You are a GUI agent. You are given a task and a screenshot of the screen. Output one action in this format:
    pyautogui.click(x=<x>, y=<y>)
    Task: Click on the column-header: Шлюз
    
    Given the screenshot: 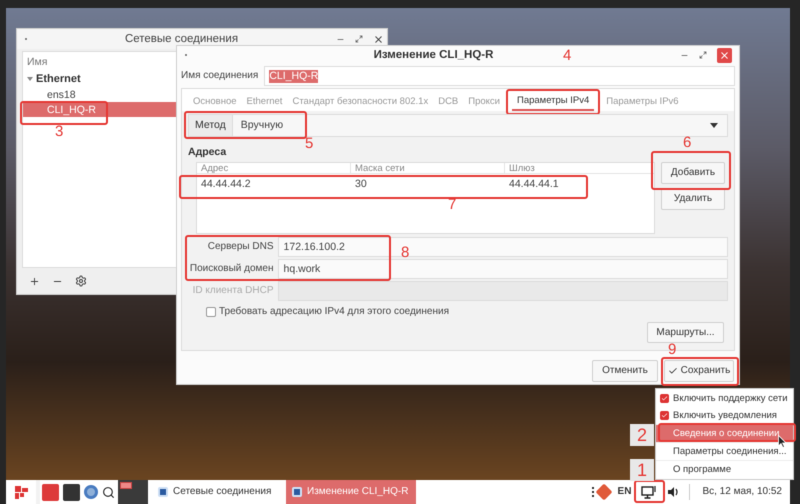 What is the action you would take?
    pyautogui.click(x=522, y=168)
    